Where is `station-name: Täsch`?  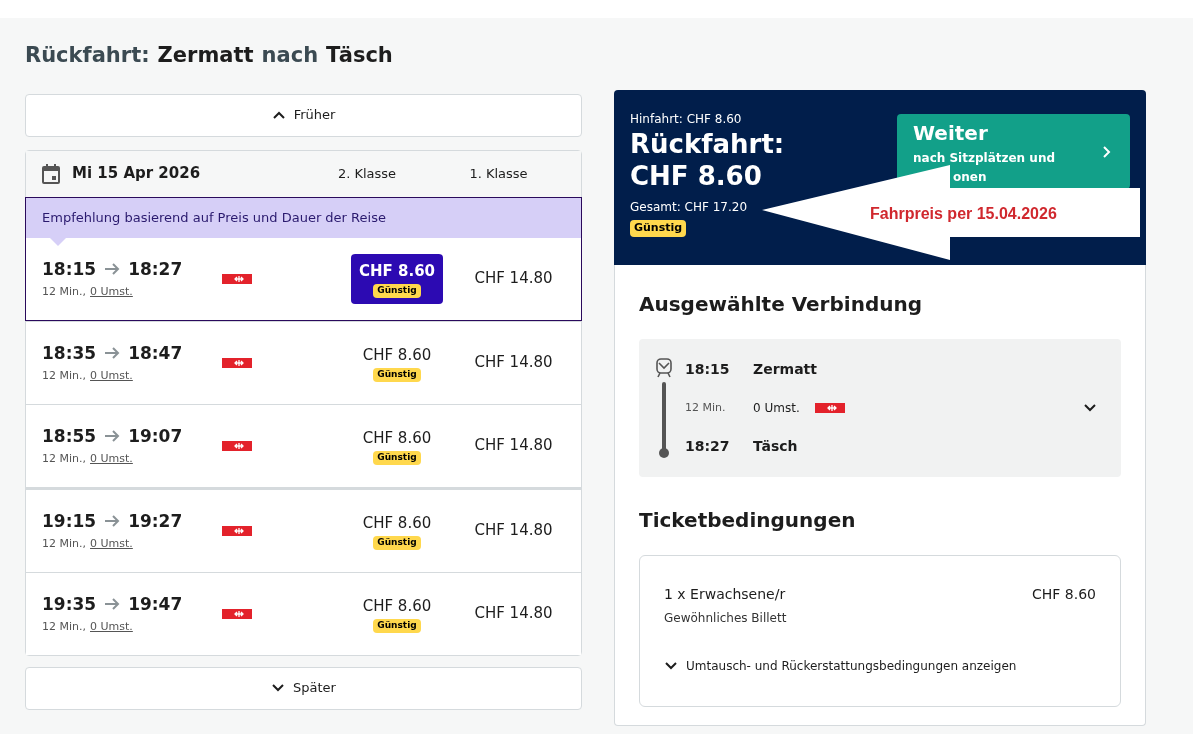 station-name: Täsch is located at coordinates (775, 446).